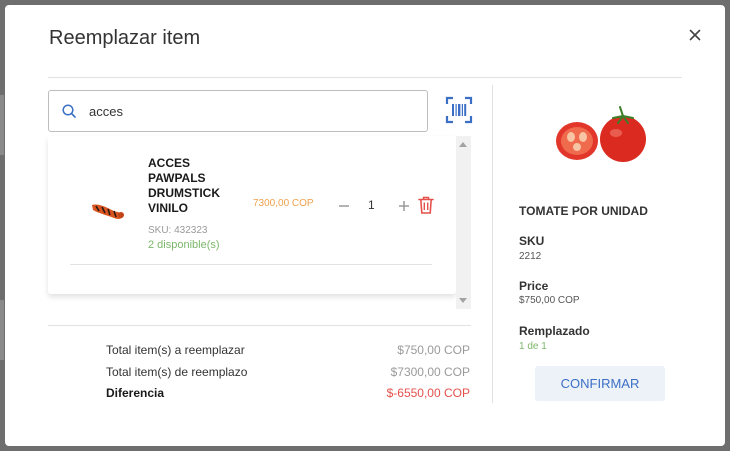  Describe the element at coordinates (108, 211) in the screenshot. I see `product-image` at that location.